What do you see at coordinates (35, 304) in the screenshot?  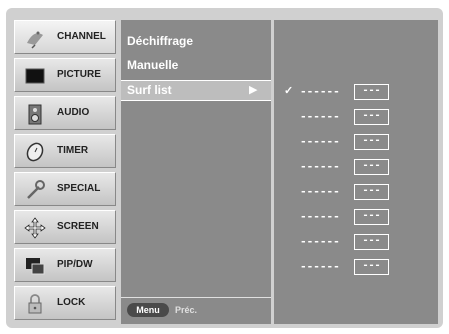 I see `padlock-icon` at bounding box center [35, 304].